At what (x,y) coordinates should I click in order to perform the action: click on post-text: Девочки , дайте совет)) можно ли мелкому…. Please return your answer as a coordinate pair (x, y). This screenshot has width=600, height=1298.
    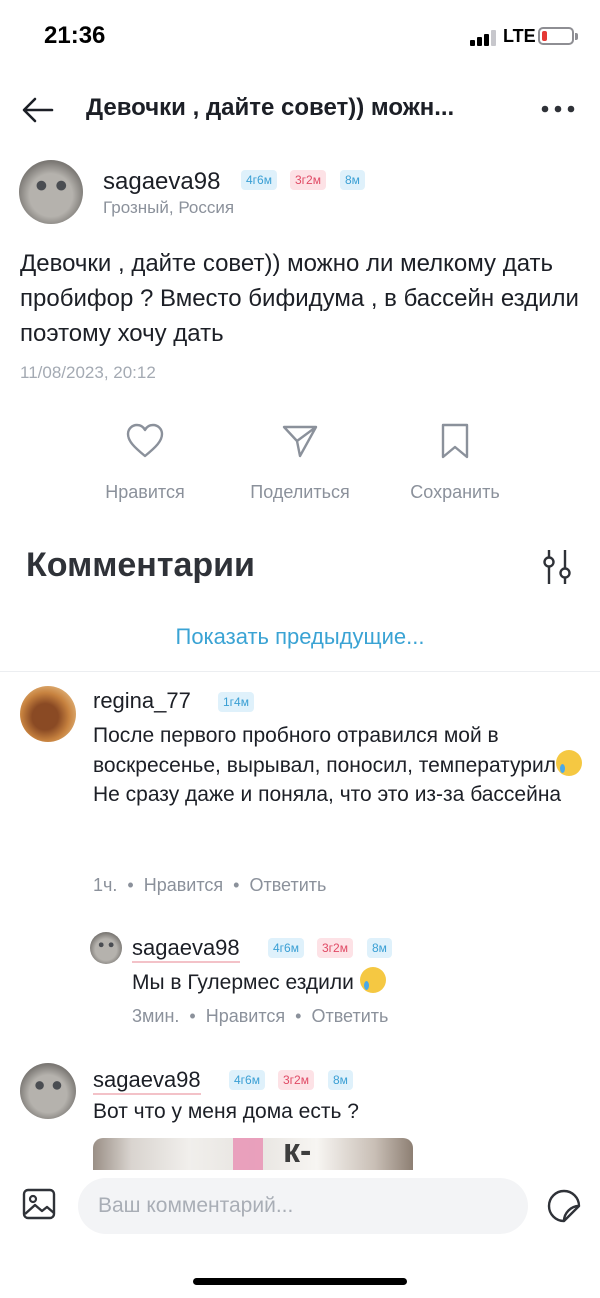
    Looking at the image, I should click on (299, 298).